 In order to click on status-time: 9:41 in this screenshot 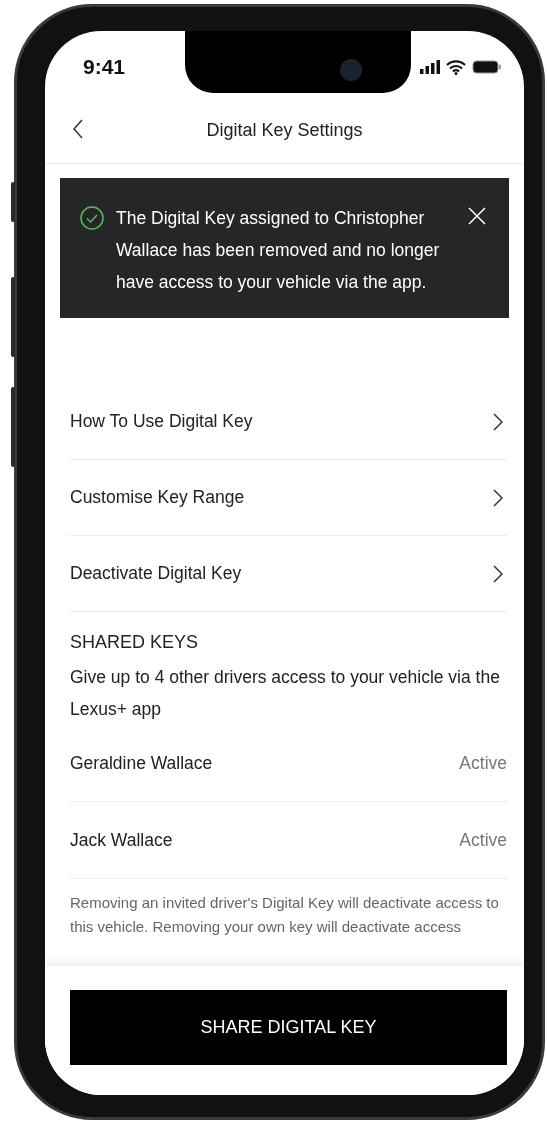, I will do `click(104, 67)`.